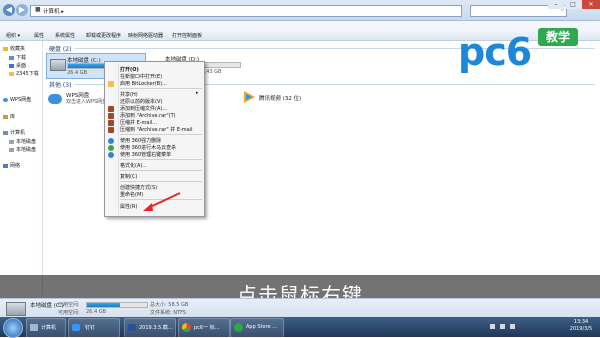 The height and width of the screenshot is (338, 600). Describe the element at coordinates (13, 35) in the screenshot. I see `toolbar-organize: 组织 ▾` at that location.